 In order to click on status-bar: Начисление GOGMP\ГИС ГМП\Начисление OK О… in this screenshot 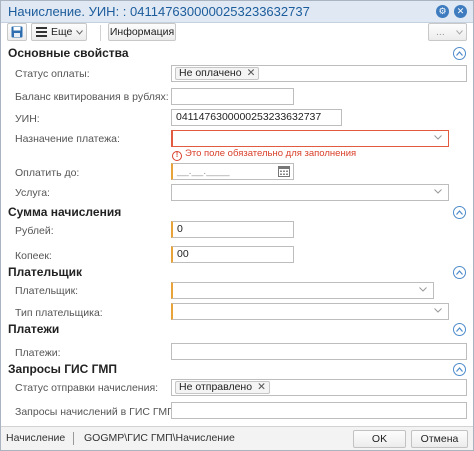, I will do `click(237, 438)`.